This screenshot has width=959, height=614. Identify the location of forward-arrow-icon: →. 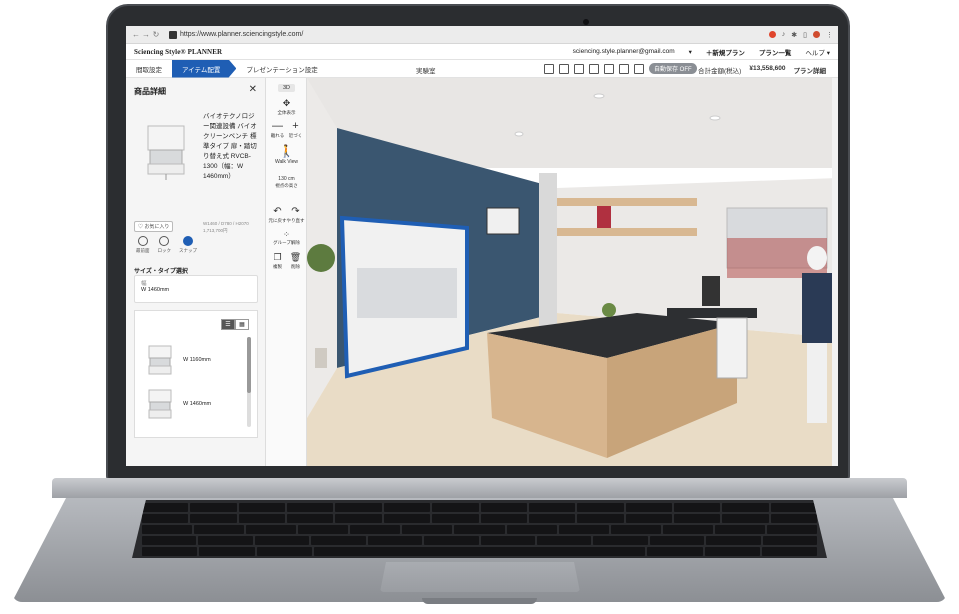
(146, 34).